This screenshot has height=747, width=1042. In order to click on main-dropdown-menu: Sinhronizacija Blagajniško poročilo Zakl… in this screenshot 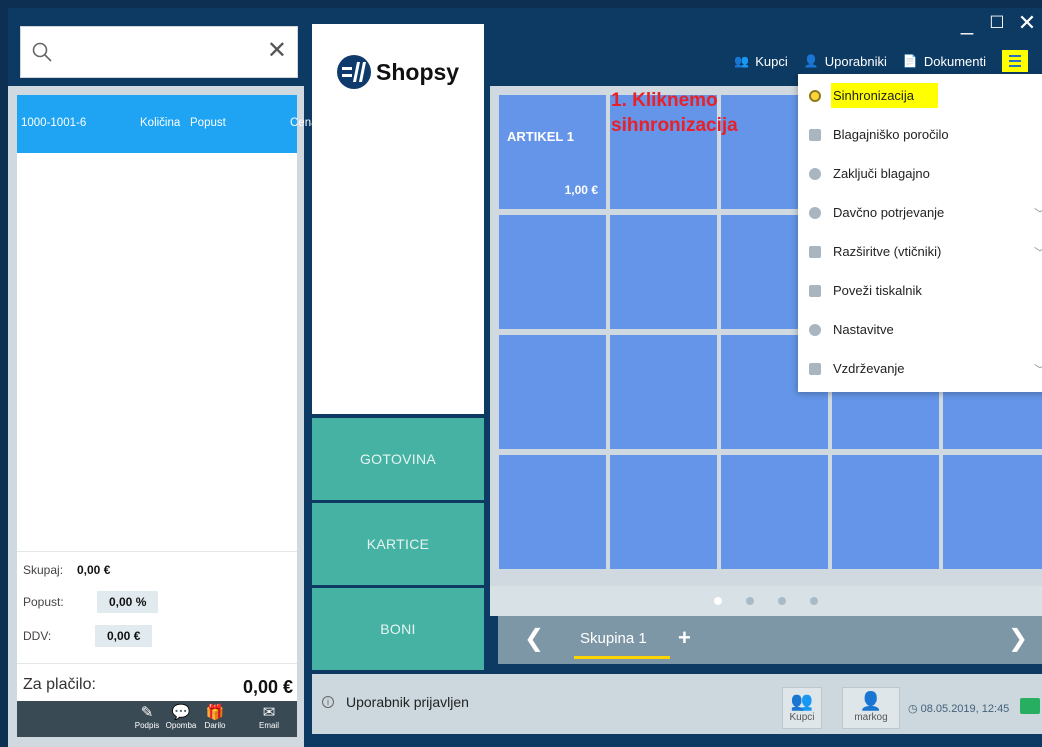, I will do `click(920, 233)`.